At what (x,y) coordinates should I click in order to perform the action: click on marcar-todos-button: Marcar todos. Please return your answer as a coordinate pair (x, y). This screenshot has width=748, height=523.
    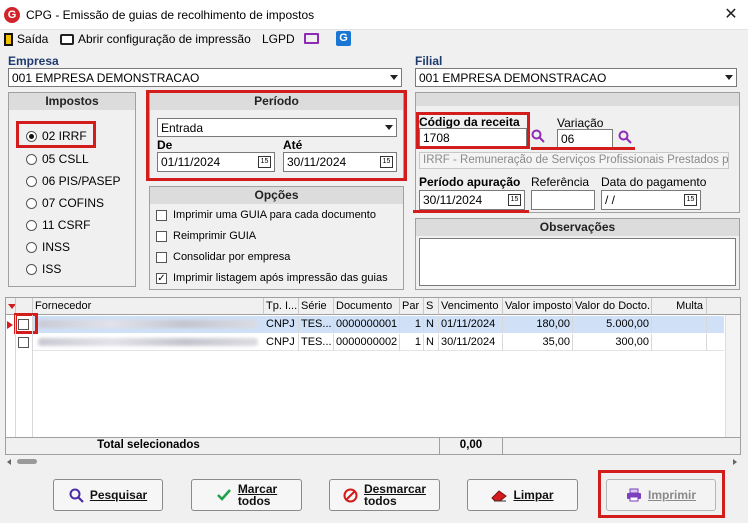
    Looking at the image, I should click on (246, 495).